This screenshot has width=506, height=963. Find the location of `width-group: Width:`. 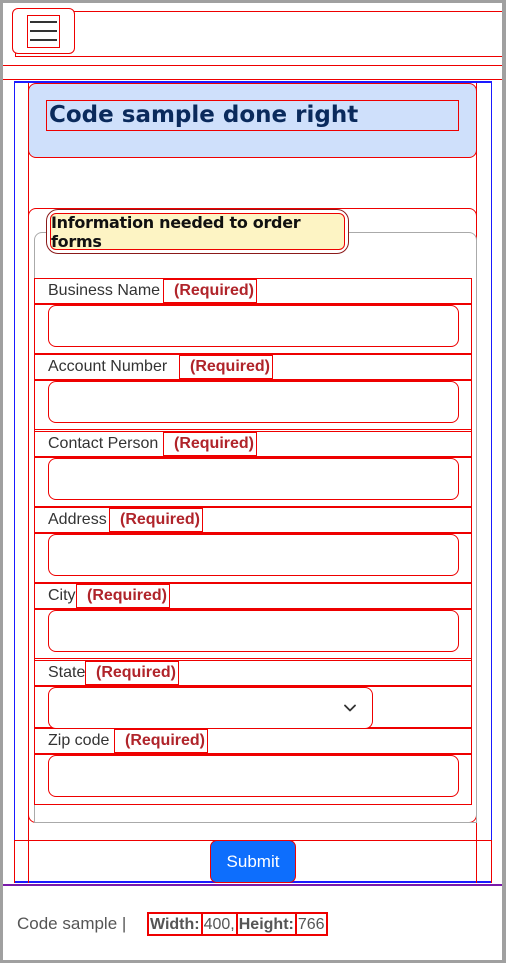

width-group: Width: is located at coordinates (175, 924).